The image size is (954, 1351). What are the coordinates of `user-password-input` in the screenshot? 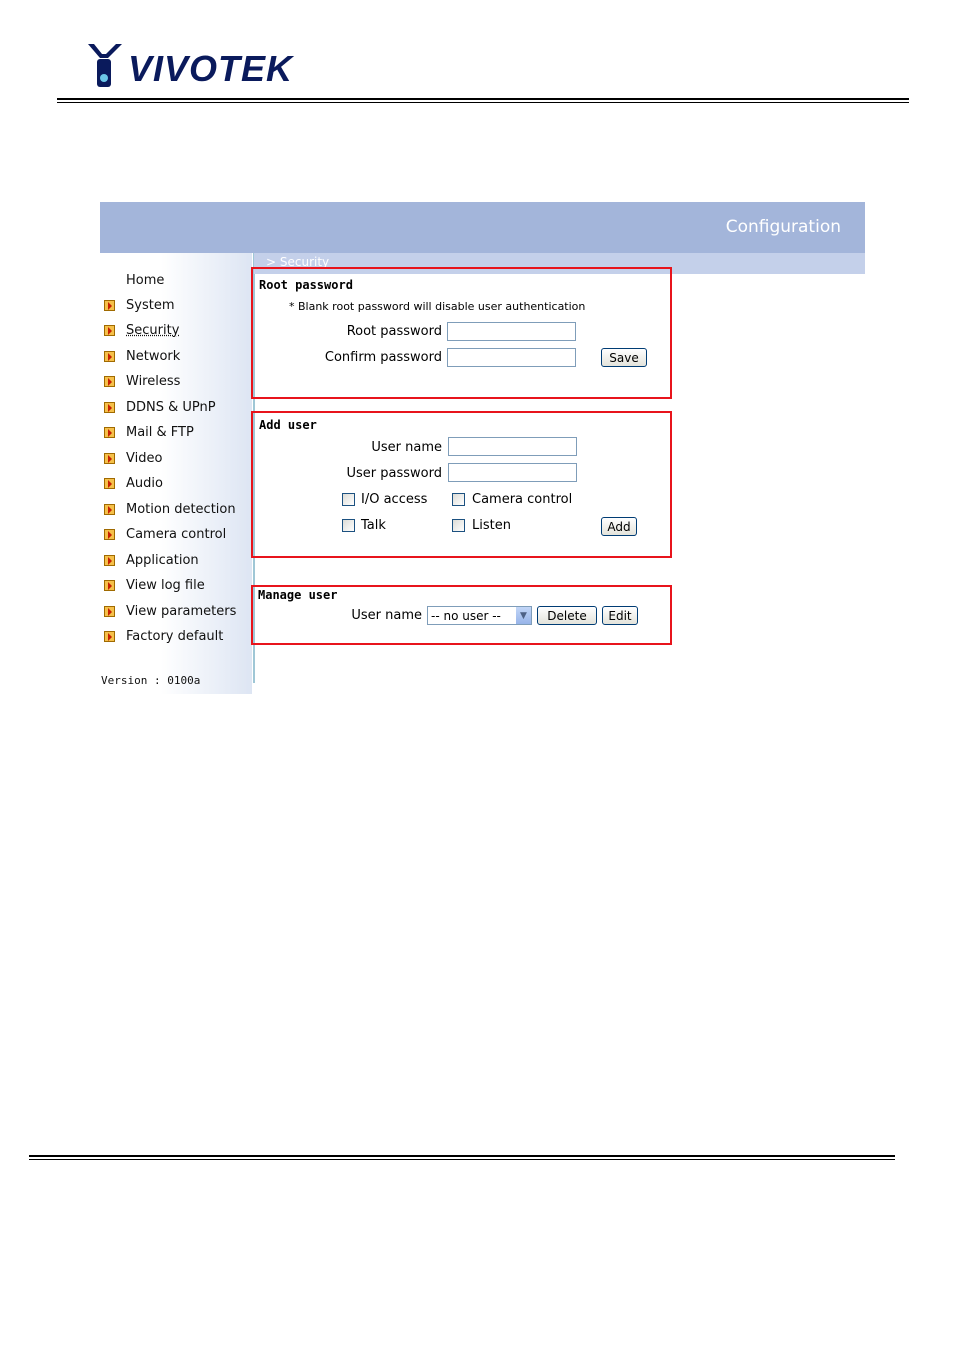 It's located at (512, 472).